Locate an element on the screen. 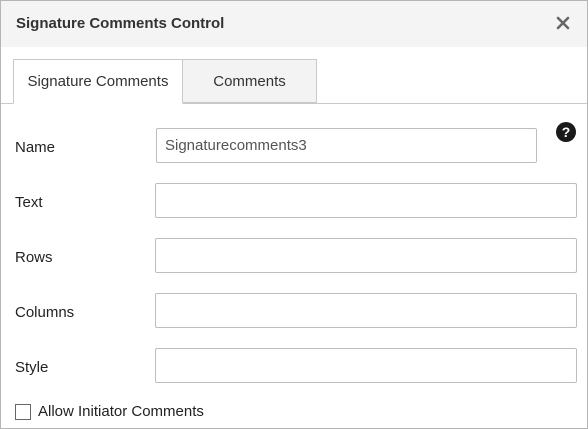 The width and height of the screenshot is (588, 429). tab-label: Signature Comments is located at coordinates (98, 81).